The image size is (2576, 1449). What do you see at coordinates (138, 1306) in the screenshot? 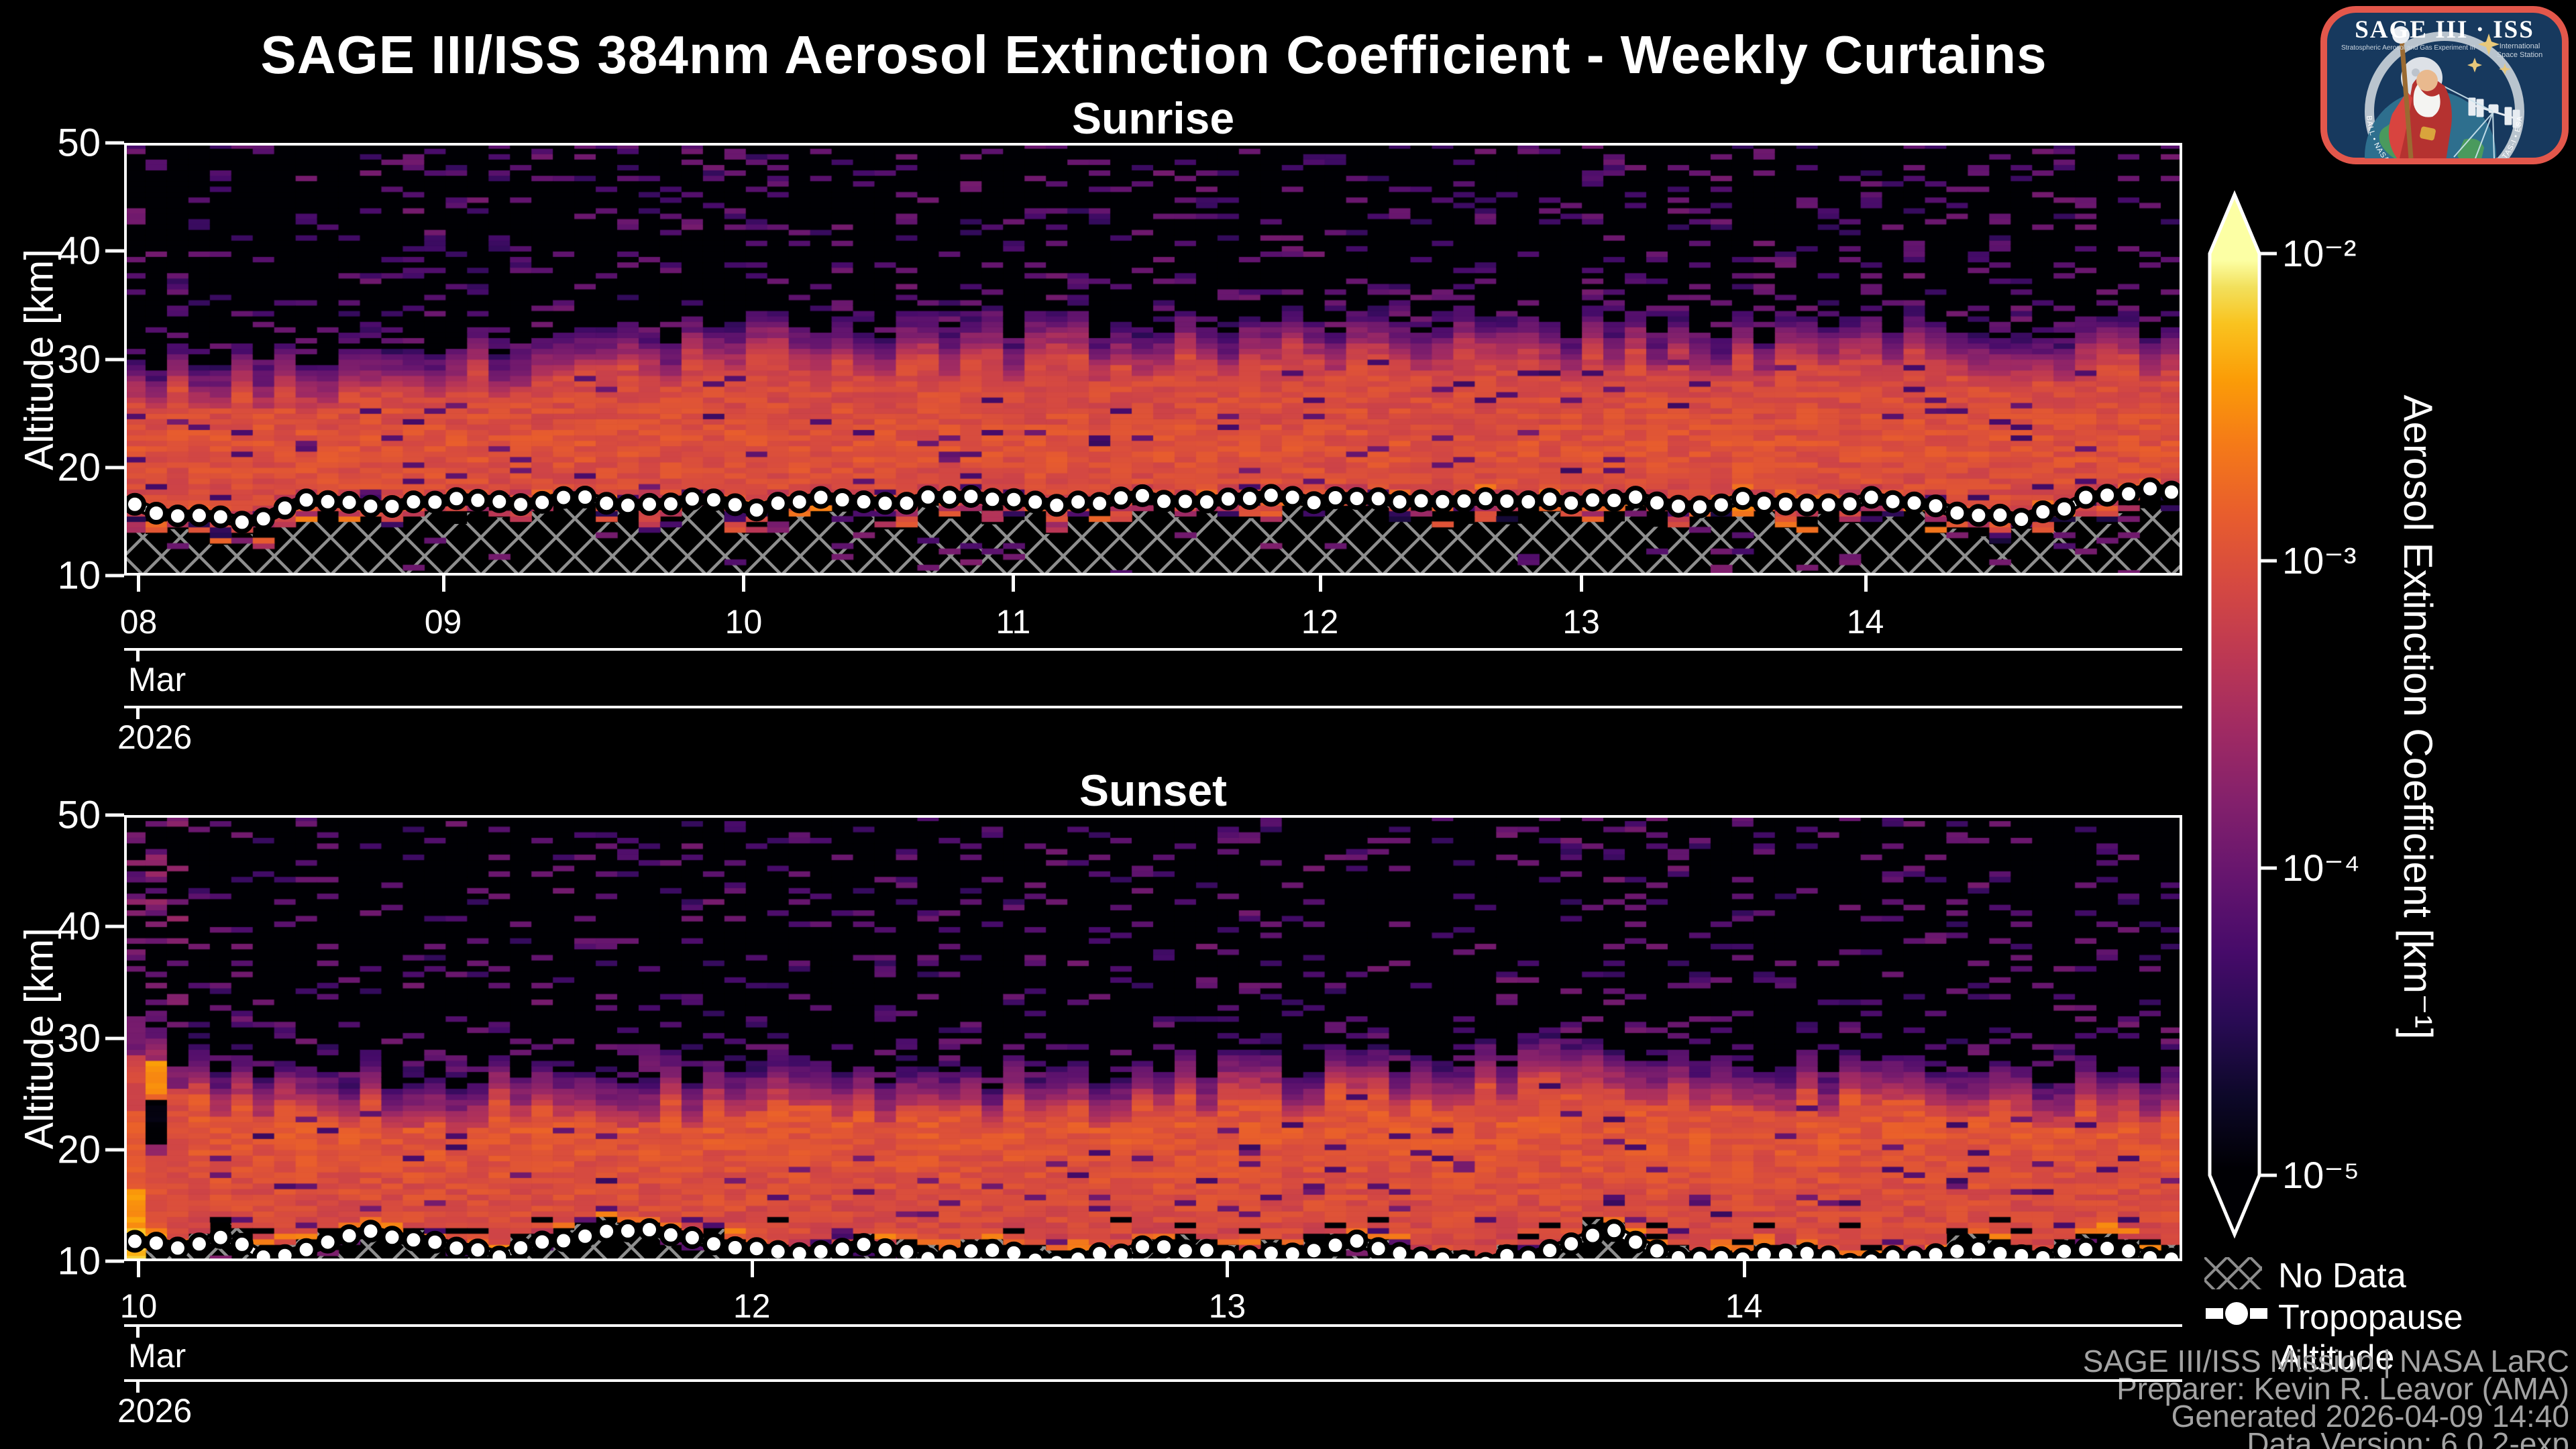
I see `x-tick-label: 10` at bounding box center [138, 1306].